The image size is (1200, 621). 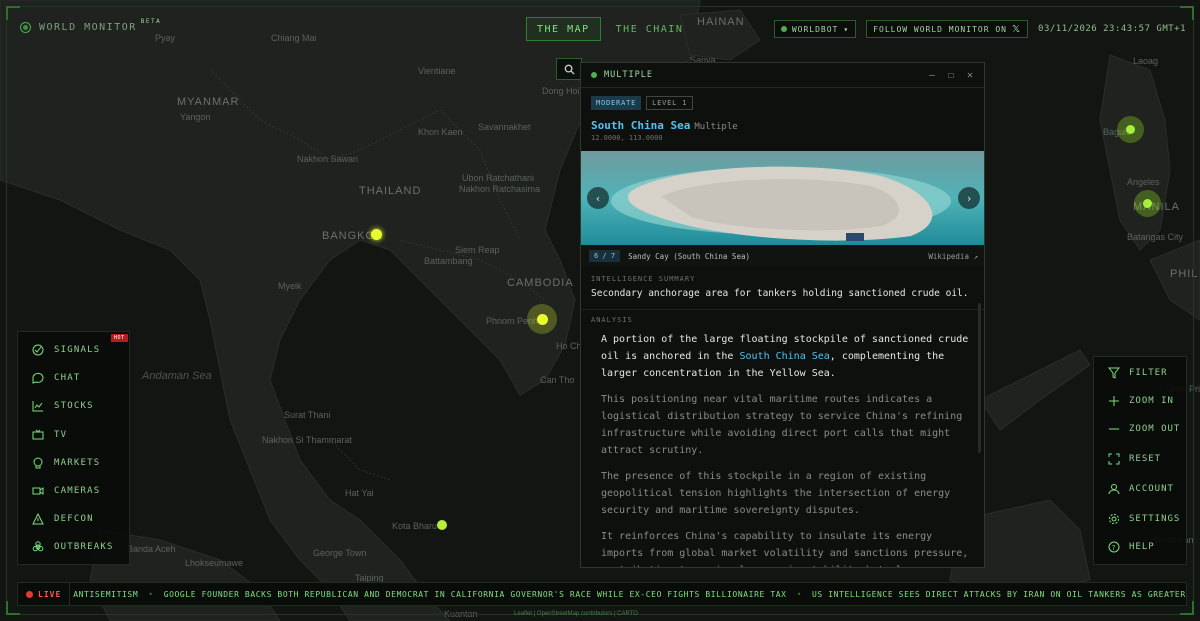 I want to click on nav-signals: SIGNALS, so click(x=66, y=350).